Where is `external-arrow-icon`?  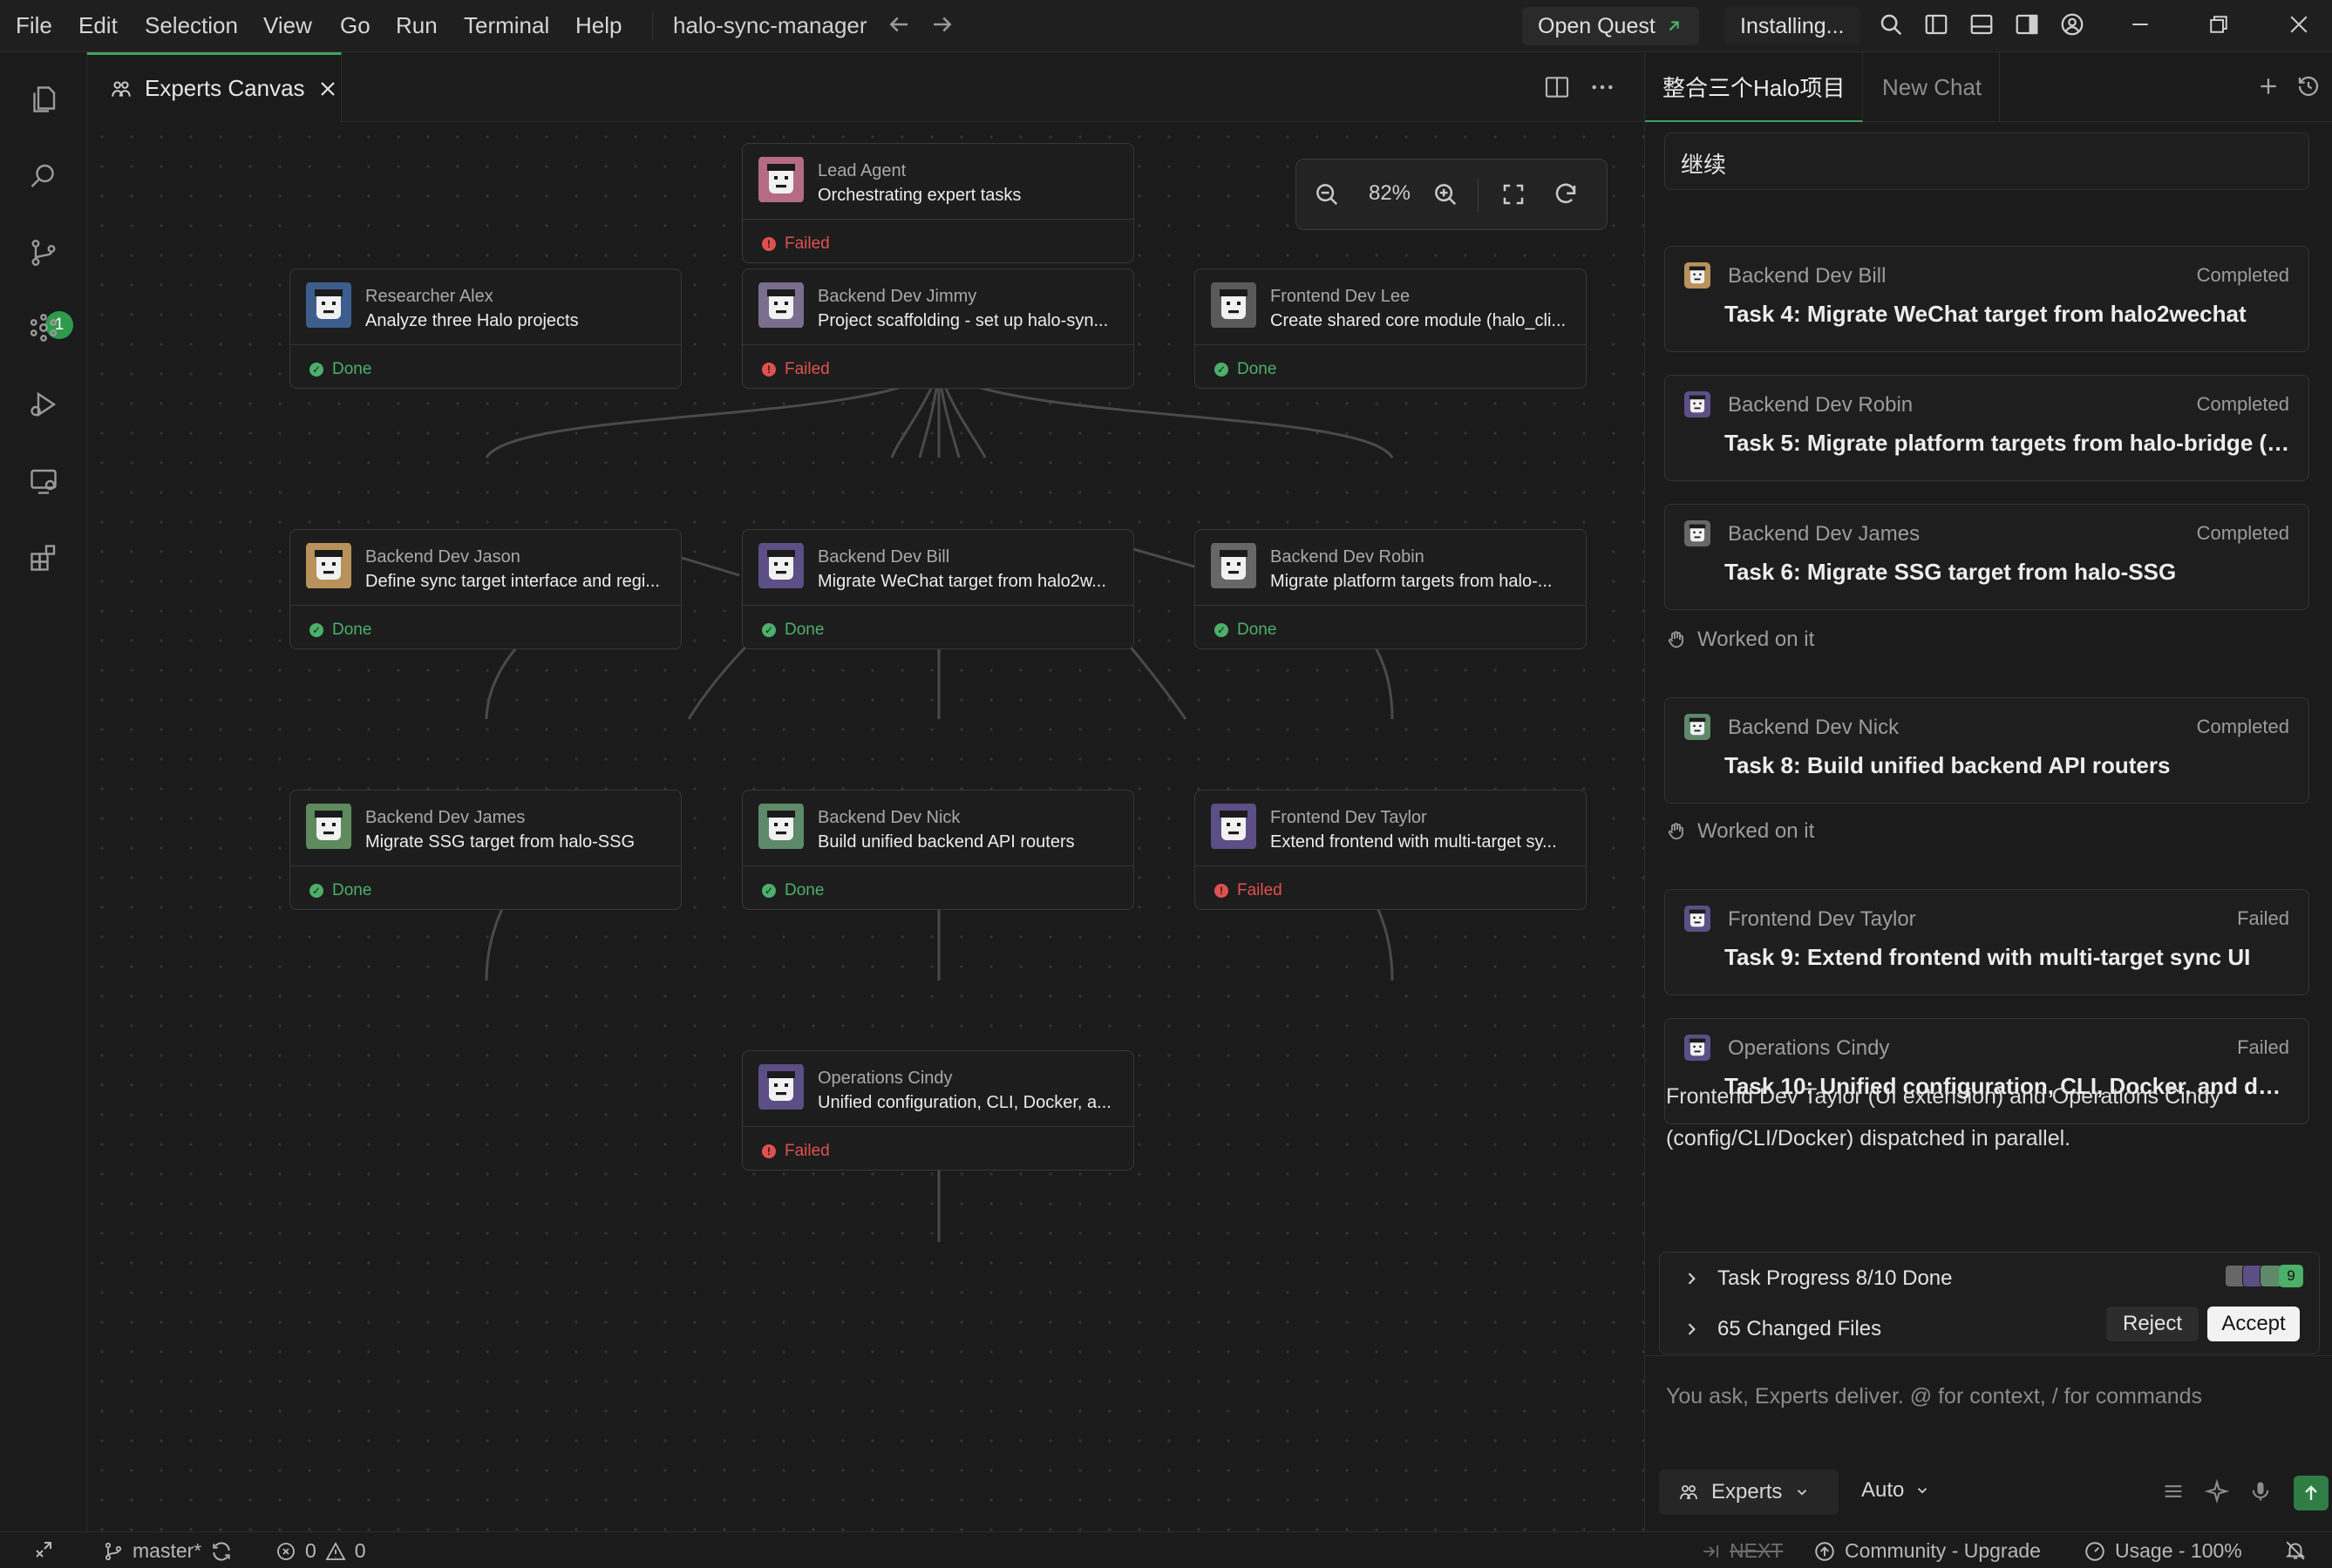 external-arrow-icon is located at coordinates (1673, 26).